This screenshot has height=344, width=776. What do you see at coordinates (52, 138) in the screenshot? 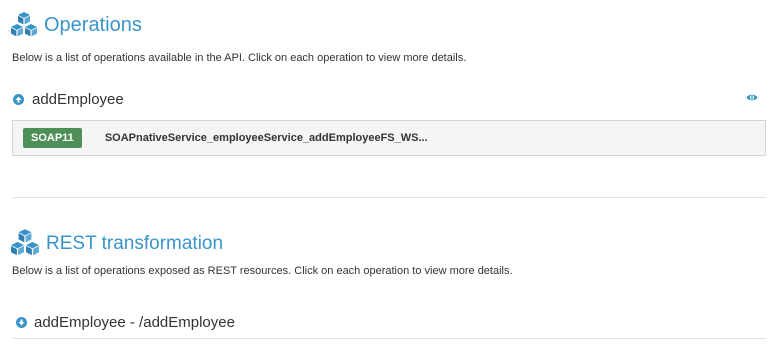
I see `soap-version-badge: SOAP11` at bounding box center [52, 138].